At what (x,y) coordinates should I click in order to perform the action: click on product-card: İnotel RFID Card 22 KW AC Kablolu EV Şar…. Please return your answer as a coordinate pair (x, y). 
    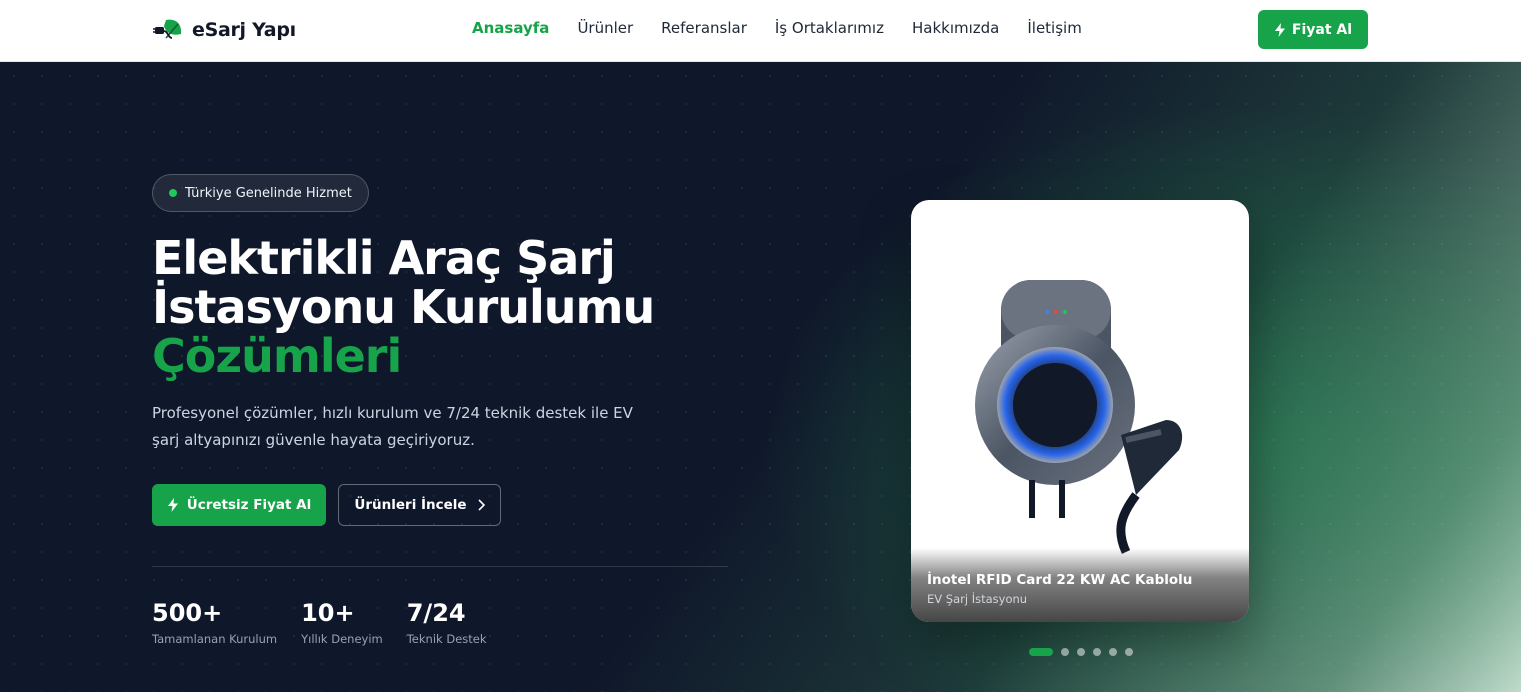
    Looking at the image, I should click on (1080, 411).